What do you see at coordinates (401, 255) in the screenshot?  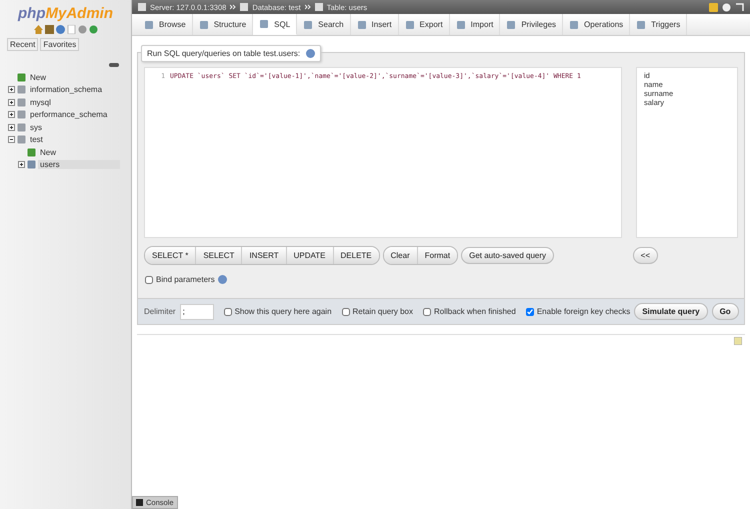 I see `format-button: Clear` at bounding box center [401, 255].